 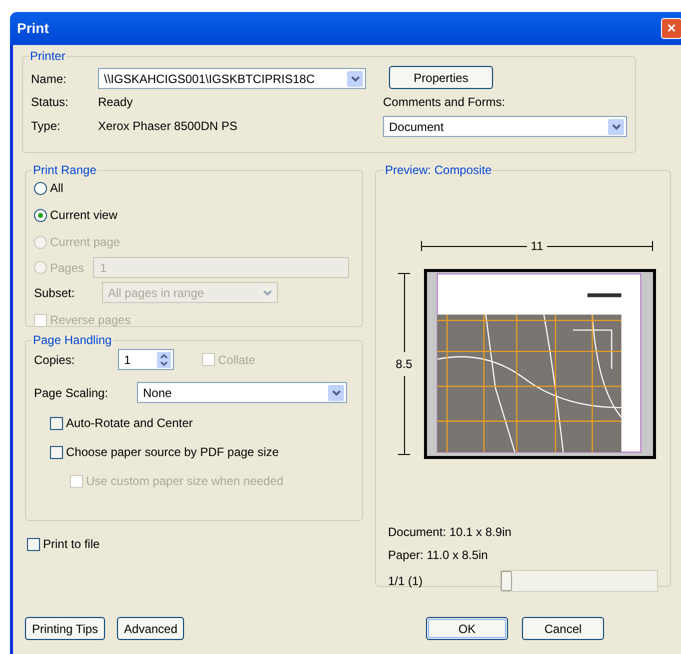 What do you see at coordinates (164, 360) in the screenshot?
I see `spinner-arrows-icon` at bounding box center [164, 360].